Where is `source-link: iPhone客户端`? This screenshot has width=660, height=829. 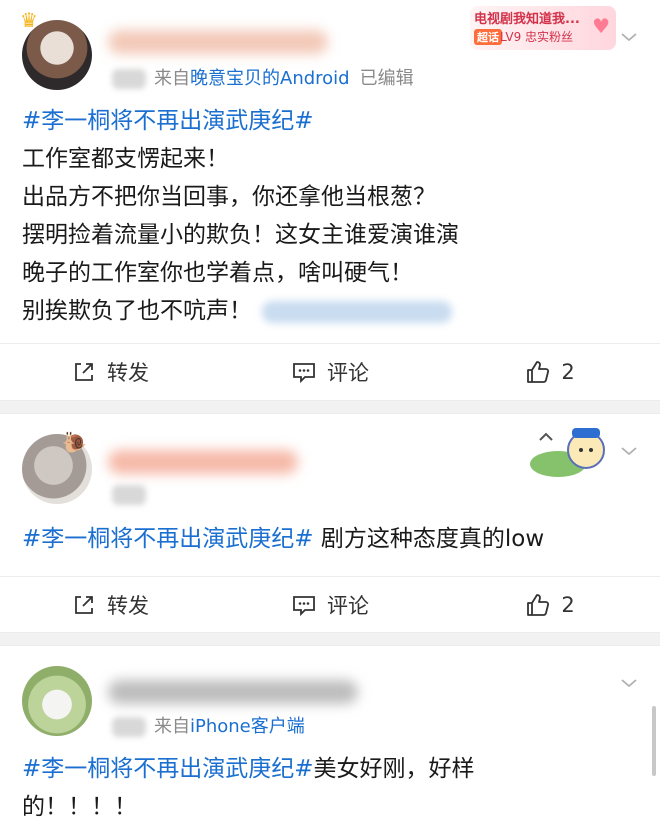
source-link: iPhone客户端 is located at coordinates (247, 726).